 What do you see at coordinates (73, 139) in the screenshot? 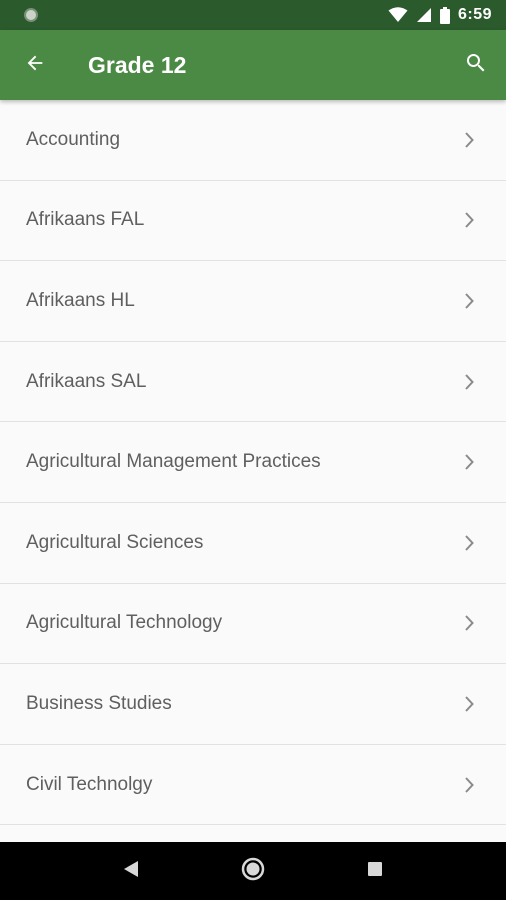
I see `subject-label: Accounting` at bounding box center [73, 139].